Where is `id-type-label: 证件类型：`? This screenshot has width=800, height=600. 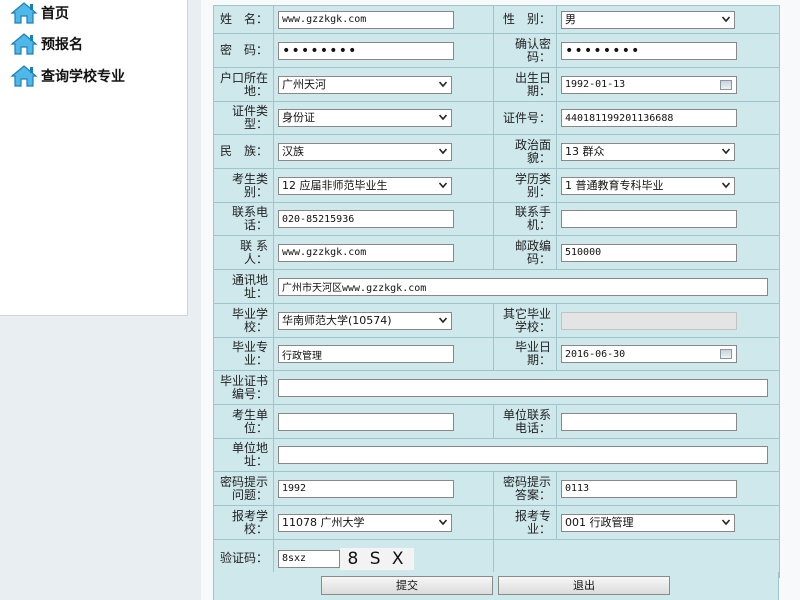 id-type-label: 证件类型： is located at coordinates (243, 118).